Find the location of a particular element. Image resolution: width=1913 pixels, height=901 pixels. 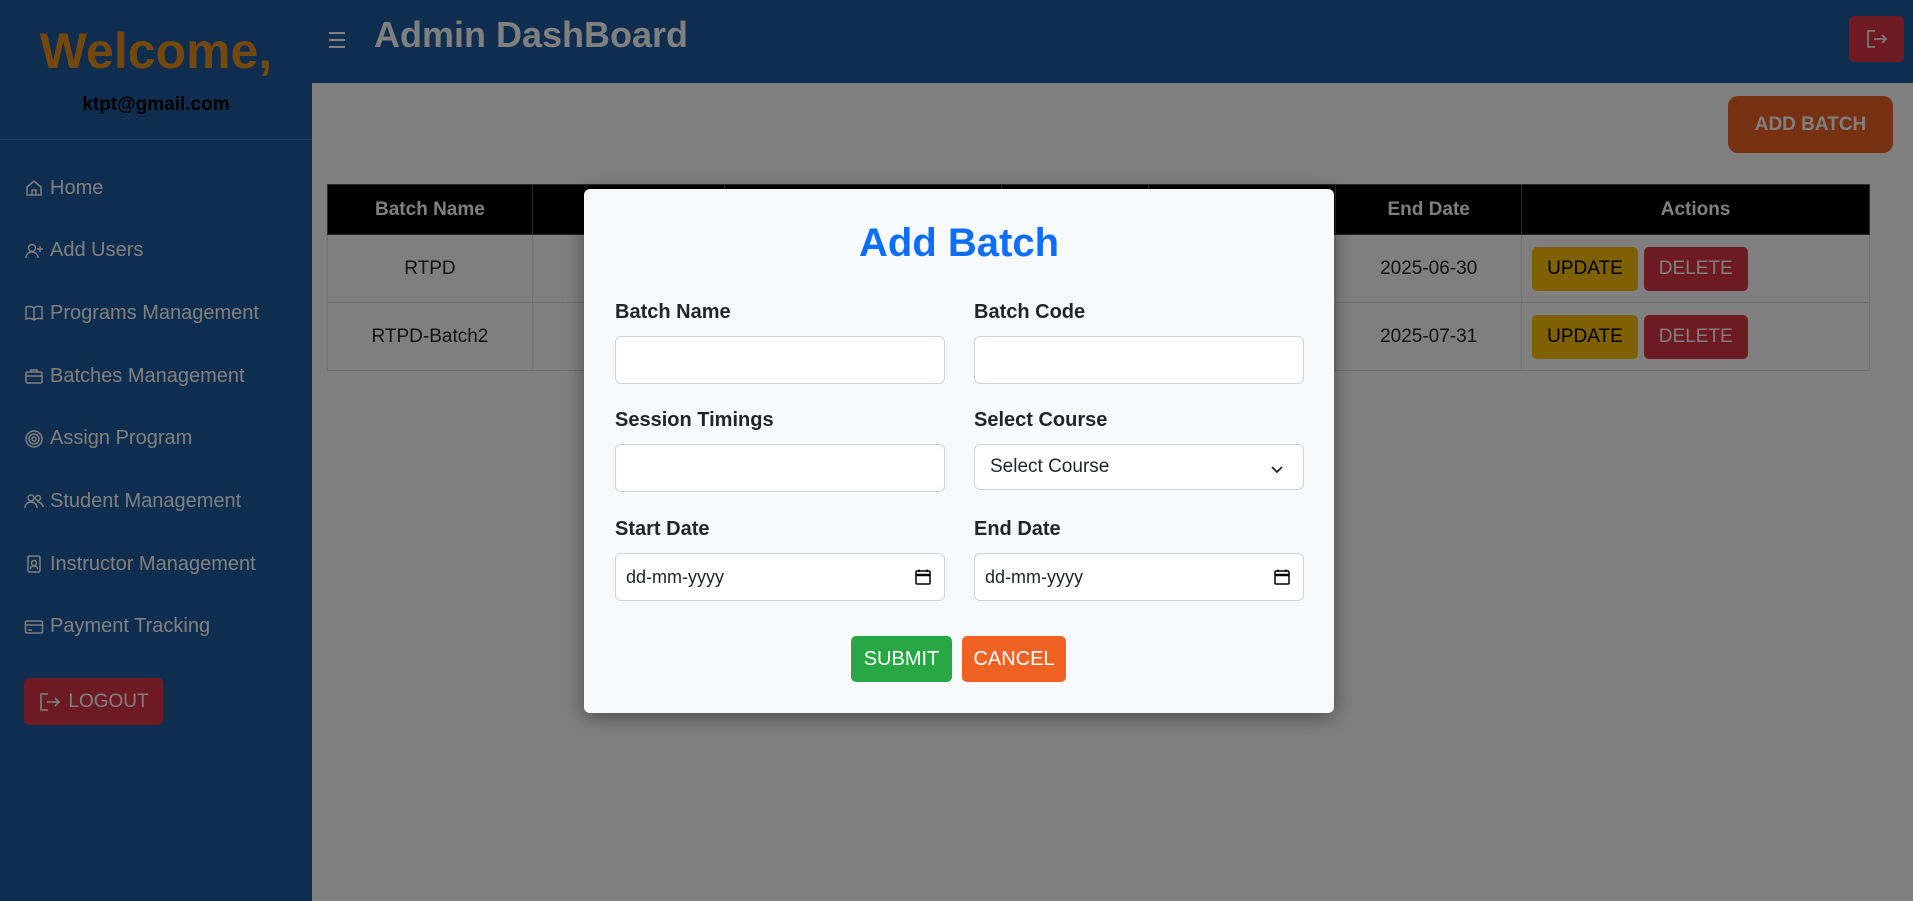

batch-name-input is located at coordinates (780, 360).